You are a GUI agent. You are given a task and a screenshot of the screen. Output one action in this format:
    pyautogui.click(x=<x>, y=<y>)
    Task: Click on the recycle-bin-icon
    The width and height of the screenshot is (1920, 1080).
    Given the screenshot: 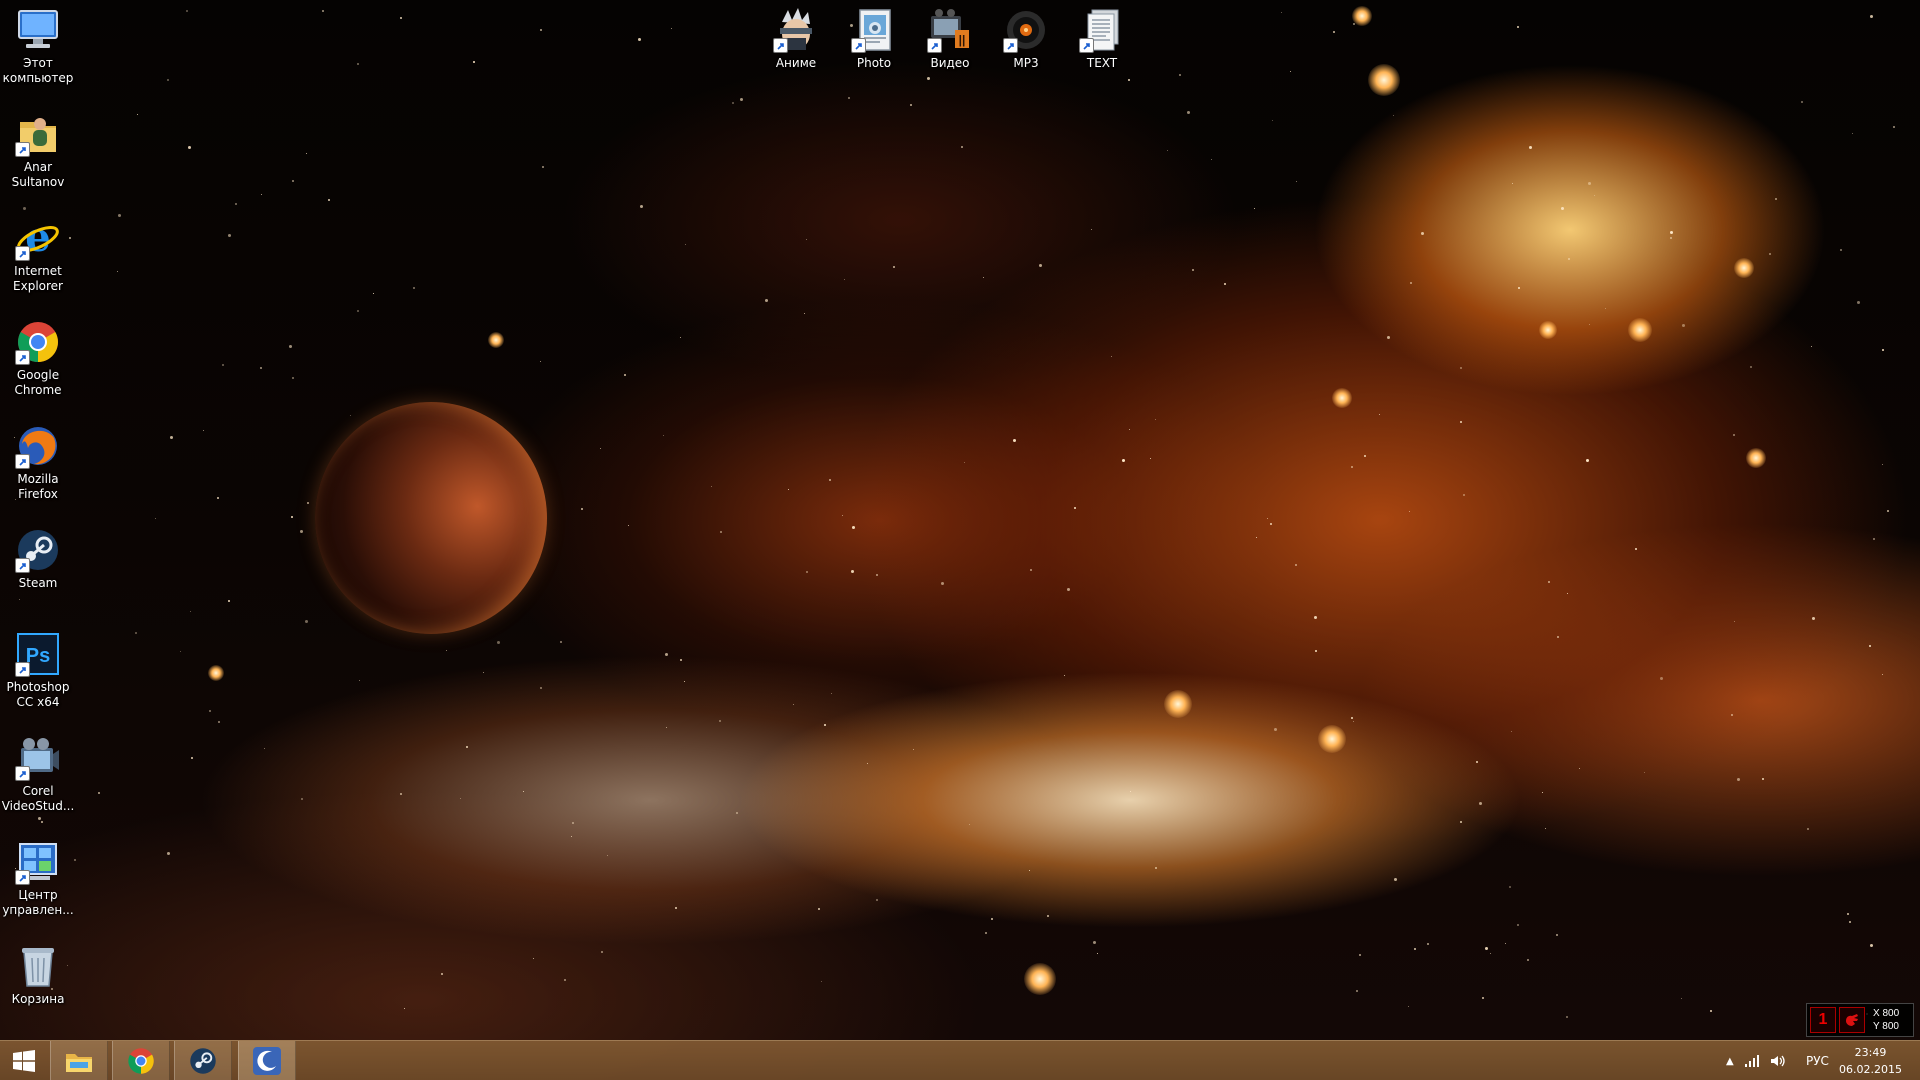 What is the action you would take?
    pyautogui.click(x=38, y=966)
    